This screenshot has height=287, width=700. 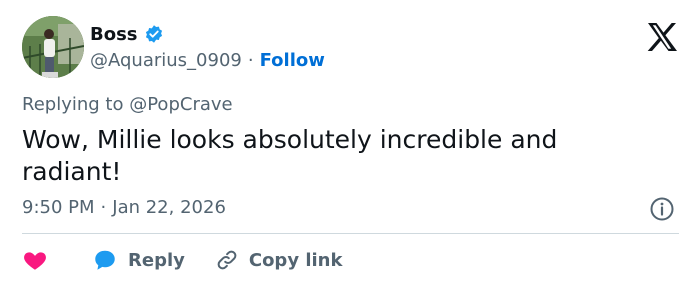 I want to click on speech-bubble-icon, so click(x=105, y=260).